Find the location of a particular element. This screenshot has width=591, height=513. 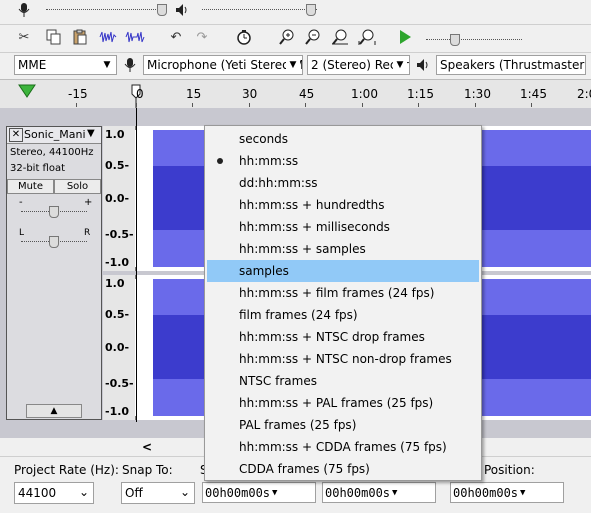

menu-item-hhmmss-hundredths: hh:mm:ss + hundredths is located at coordinates (343, 205).